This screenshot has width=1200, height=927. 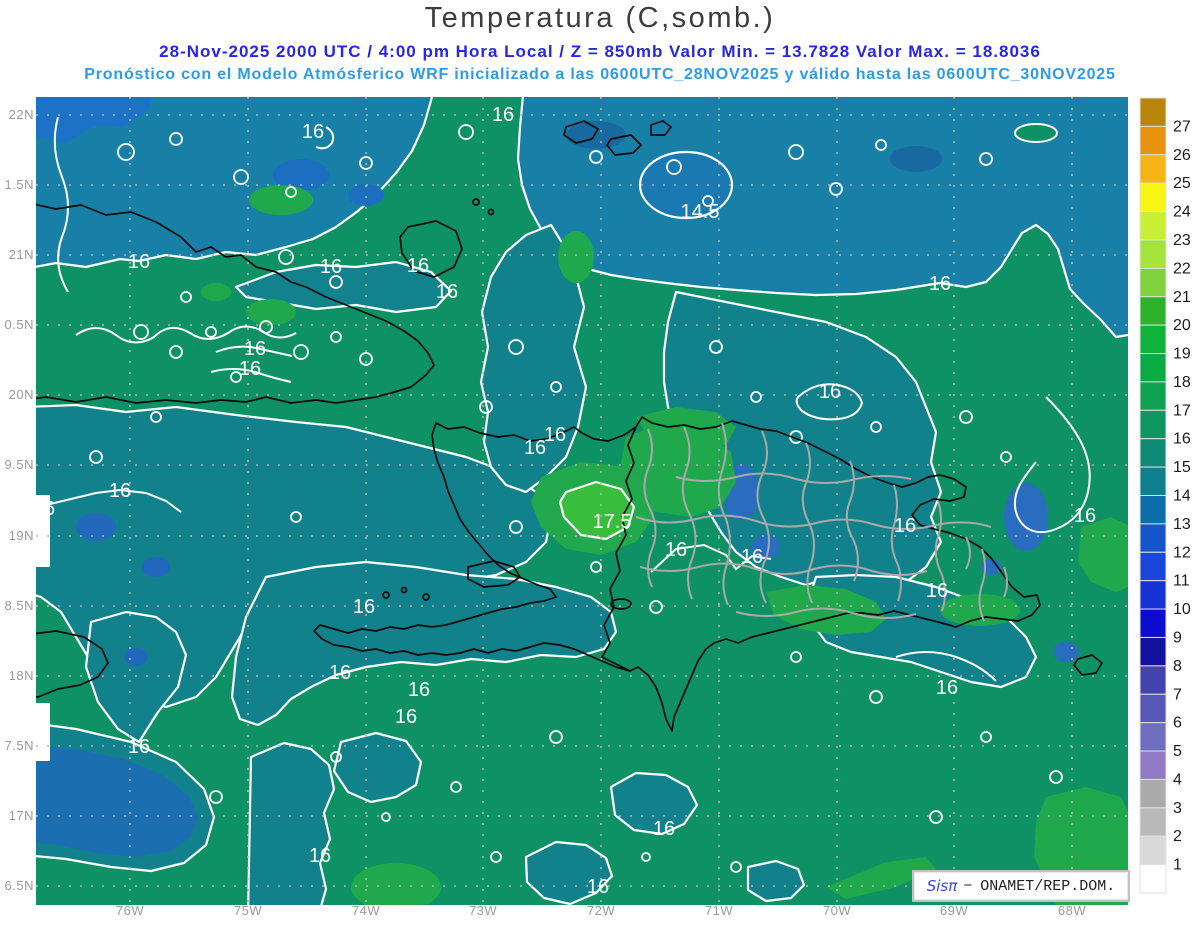 What do you see at coordinates (942, 886) in the screenshot?
I see `sispi-logo: Sisπ` at bounding box center [942, 886].